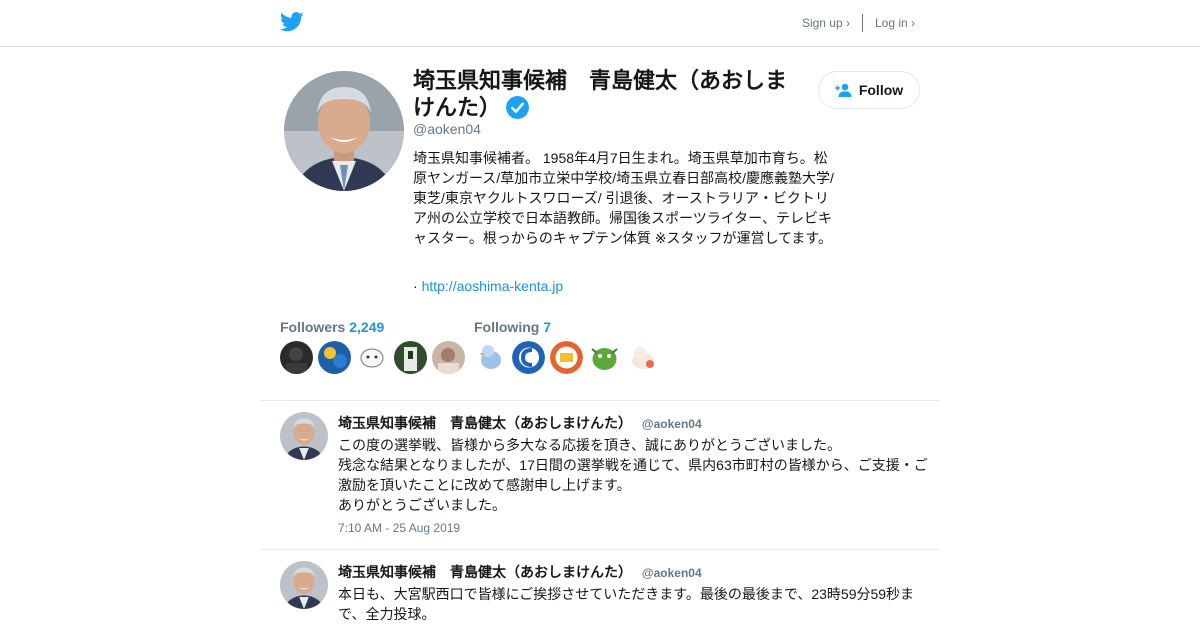  Describe the element at coordinates (415, 286) in the screenshot. I see `url-prefix: ·` at that location.